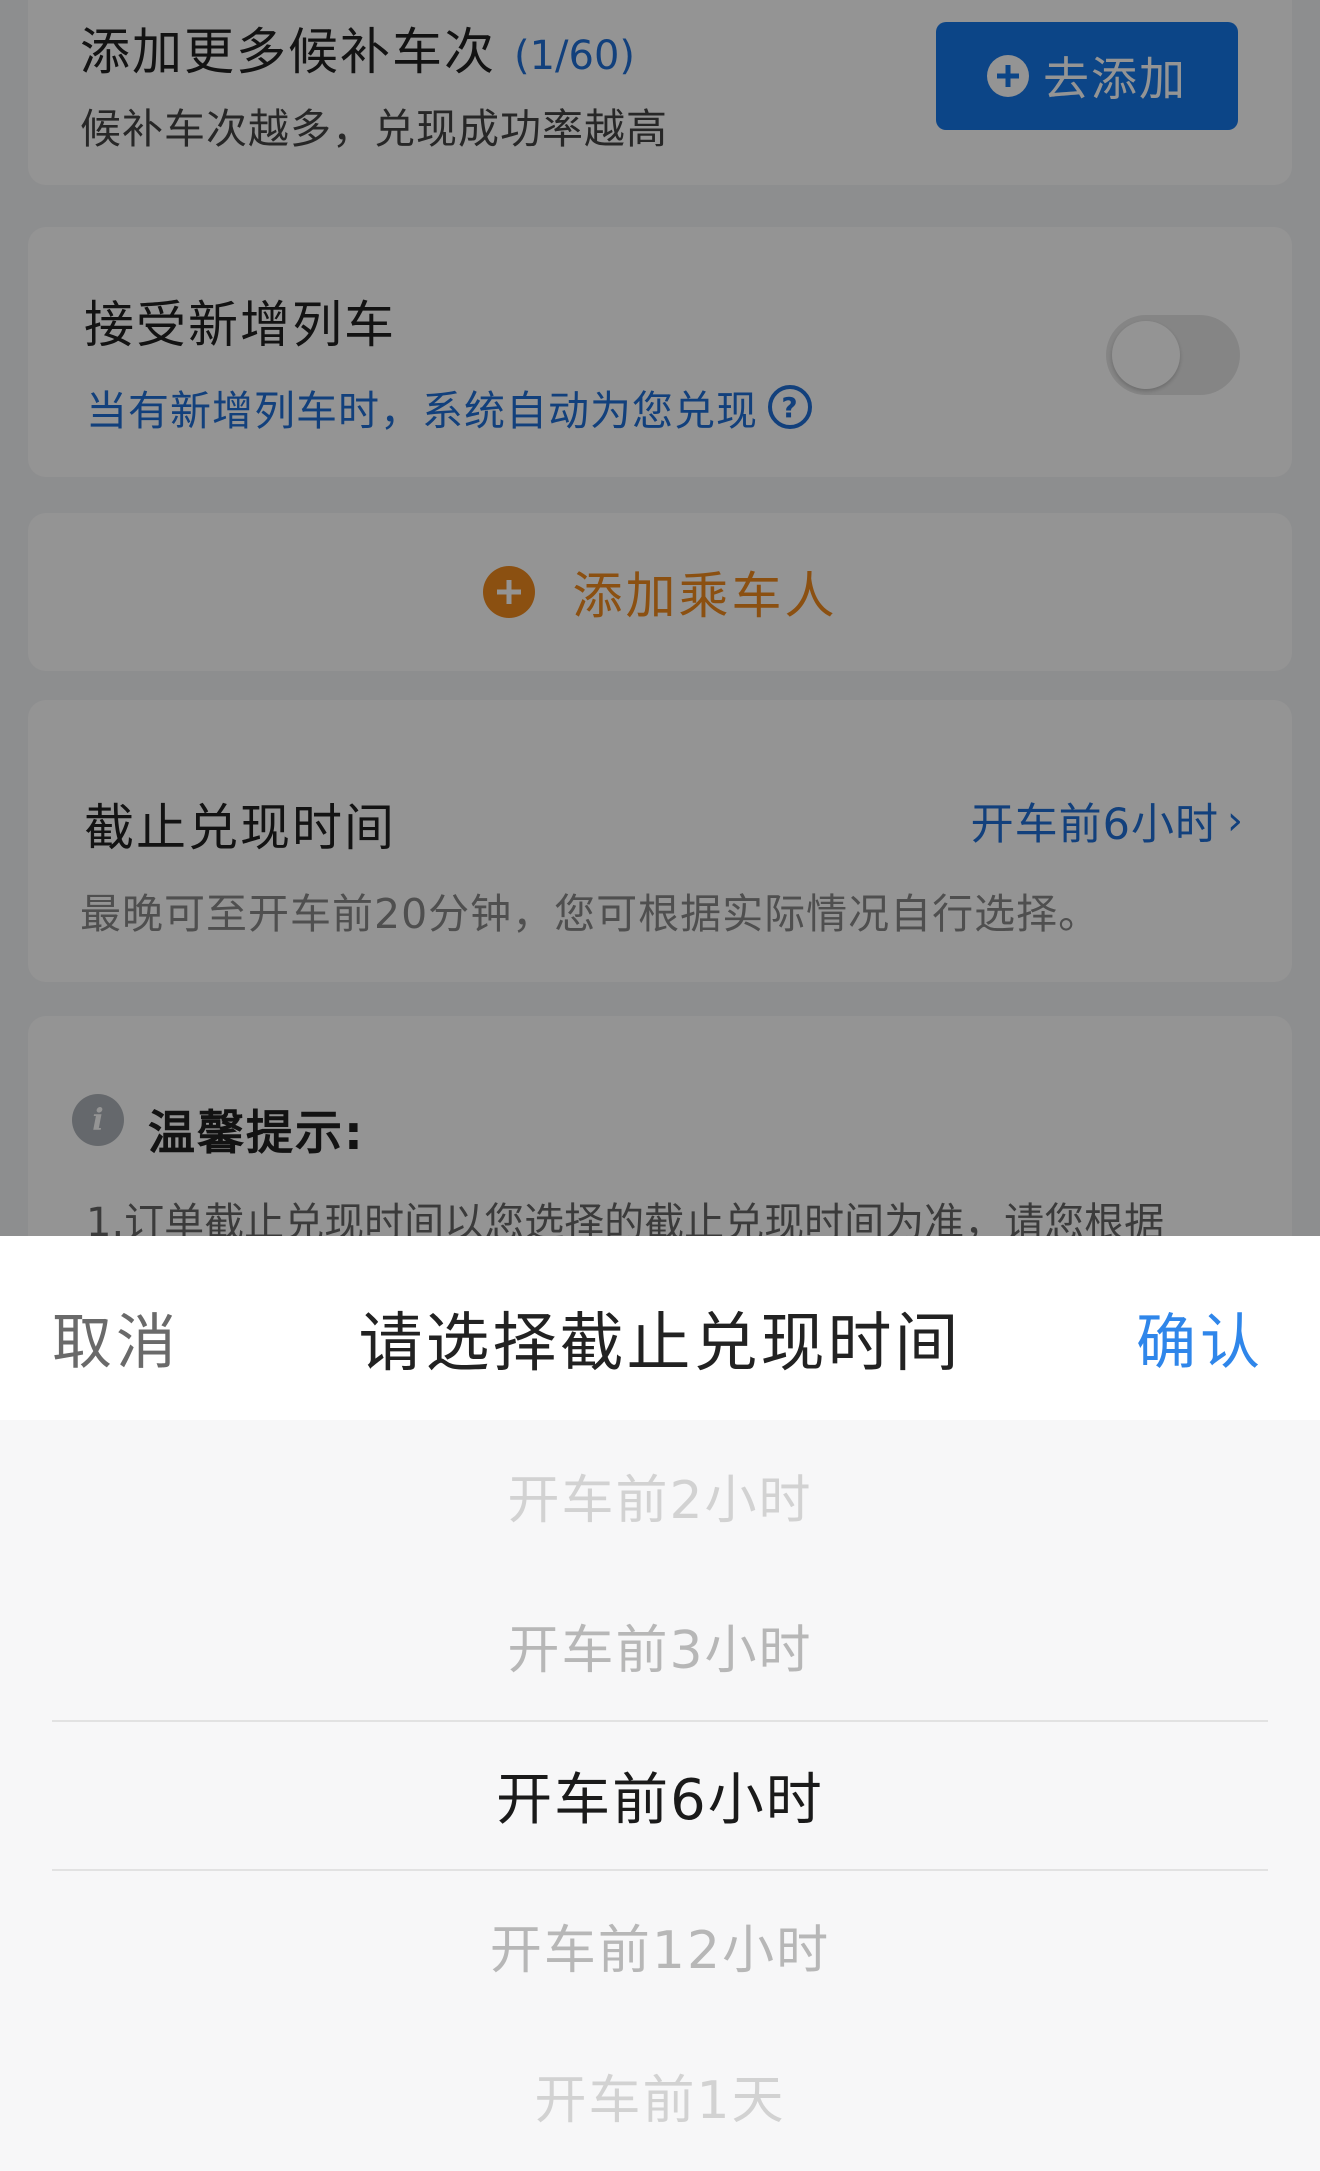 This screenshot has width=1320, height=2171. I want to click on picker-option: 开车前2小时, so click(660, 1495).